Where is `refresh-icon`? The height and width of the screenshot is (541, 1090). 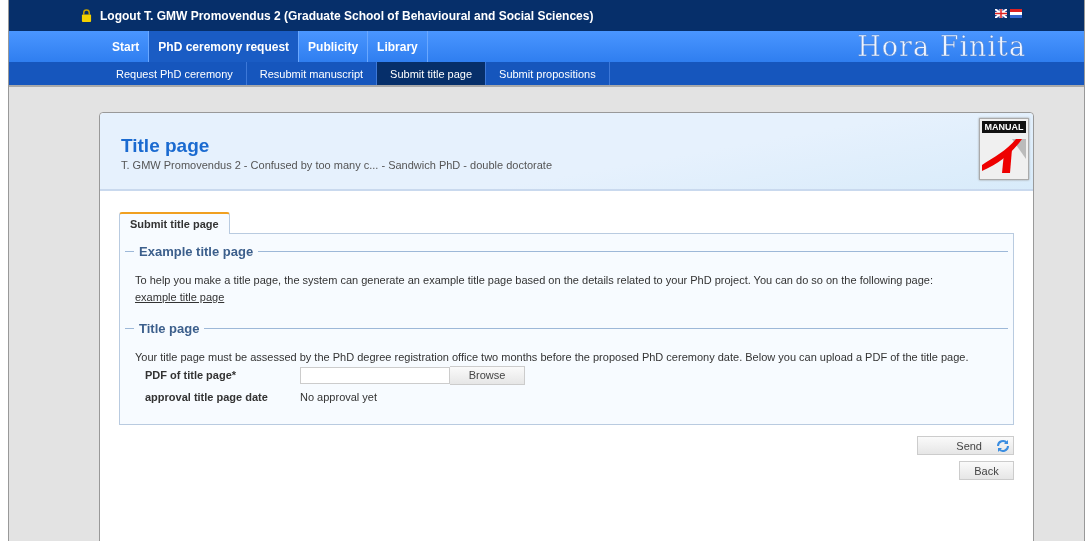 refresh-icon is located at coordinates (1003, 445).